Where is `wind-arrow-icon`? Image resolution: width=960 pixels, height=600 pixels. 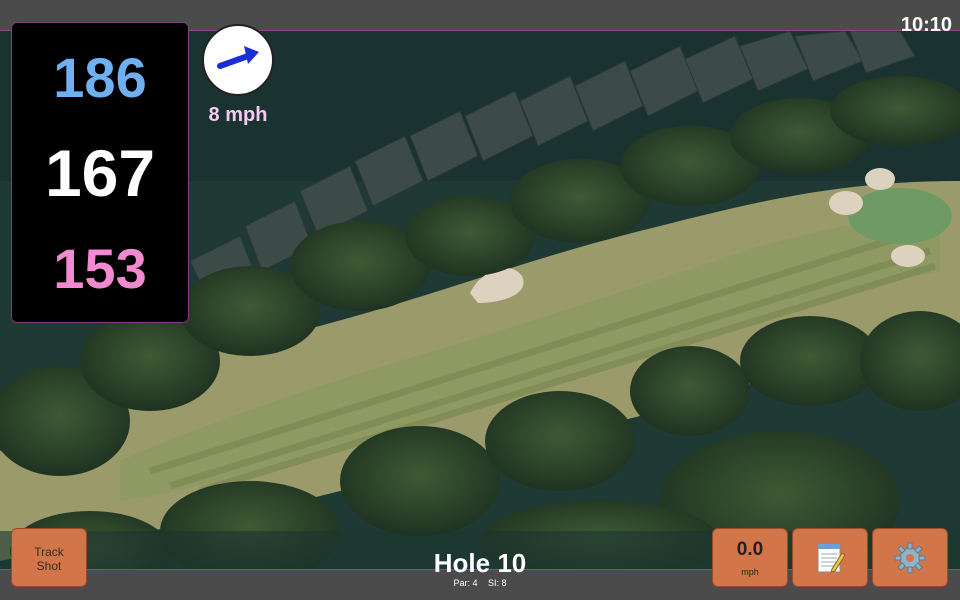
wind-arrow-icon is located at coordinates (238, 57).